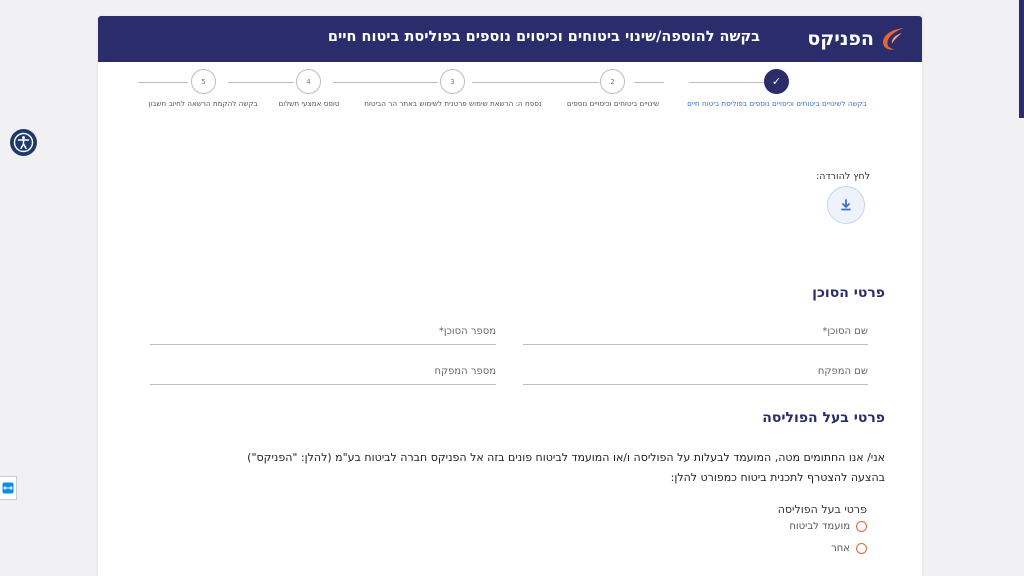  I want to click on supervisor-number-field: מספר המפקח, so click(323, 374).